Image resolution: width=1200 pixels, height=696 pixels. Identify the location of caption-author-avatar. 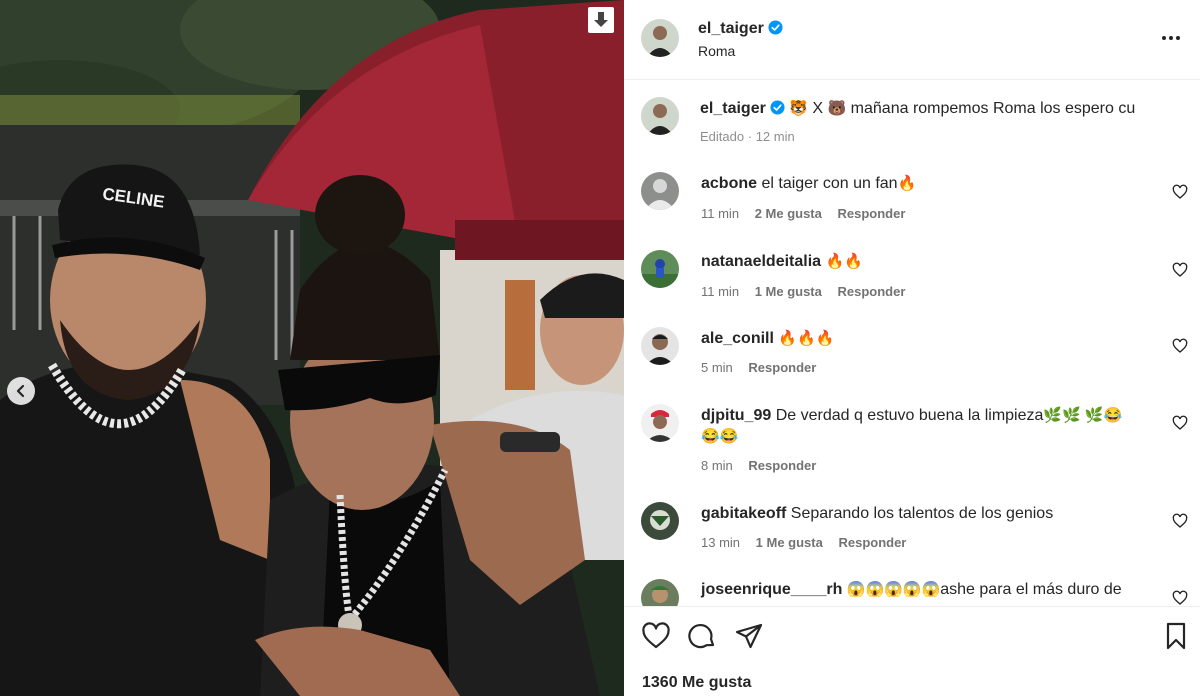
(660, 116).